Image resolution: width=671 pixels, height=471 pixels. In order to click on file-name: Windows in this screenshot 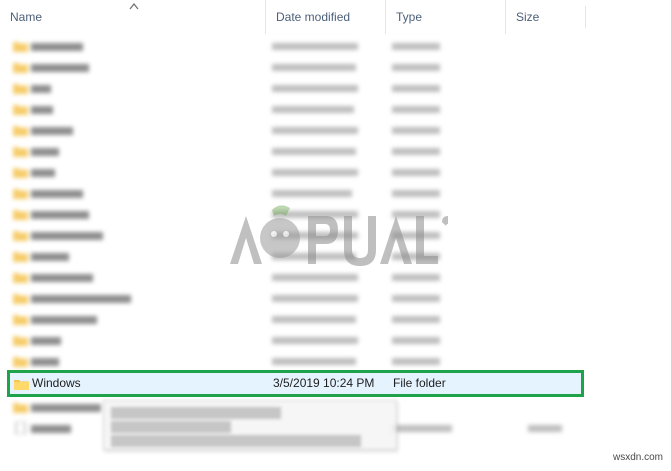, I will do `click(56, 383)`.